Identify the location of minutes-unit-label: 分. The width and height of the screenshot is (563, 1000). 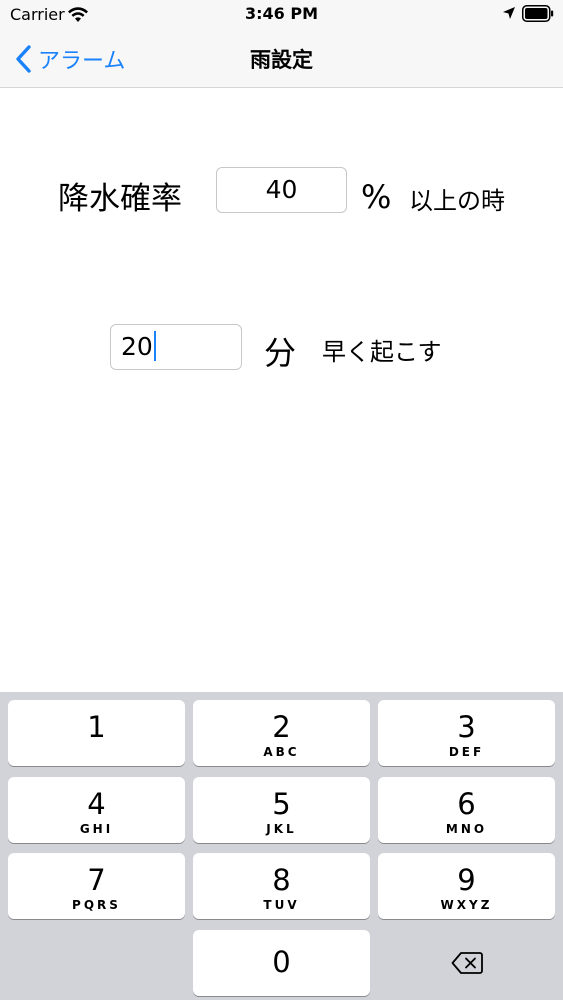
(280, 353).